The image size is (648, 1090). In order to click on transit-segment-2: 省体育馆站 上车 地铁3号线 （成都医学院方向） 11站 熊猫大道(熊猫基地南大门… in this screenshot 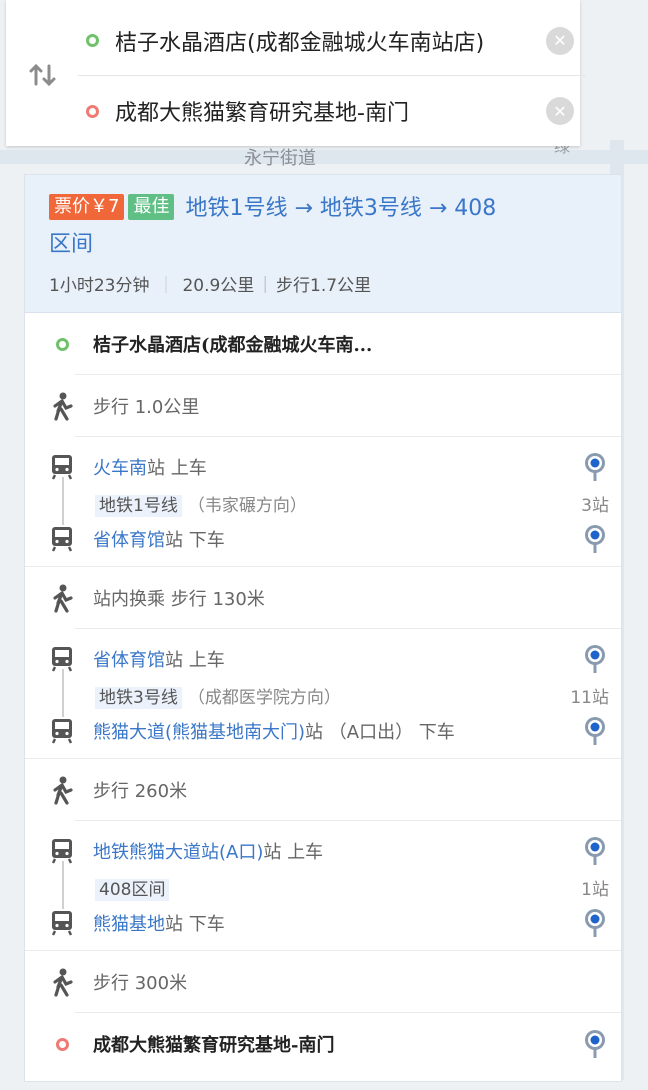, I will do `click(323, 694)`.